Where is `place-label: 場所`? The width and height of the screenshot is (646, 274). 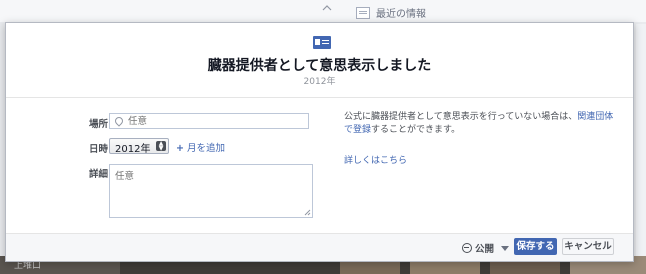
place-label: 場所 is located at coordinates (98, 124).